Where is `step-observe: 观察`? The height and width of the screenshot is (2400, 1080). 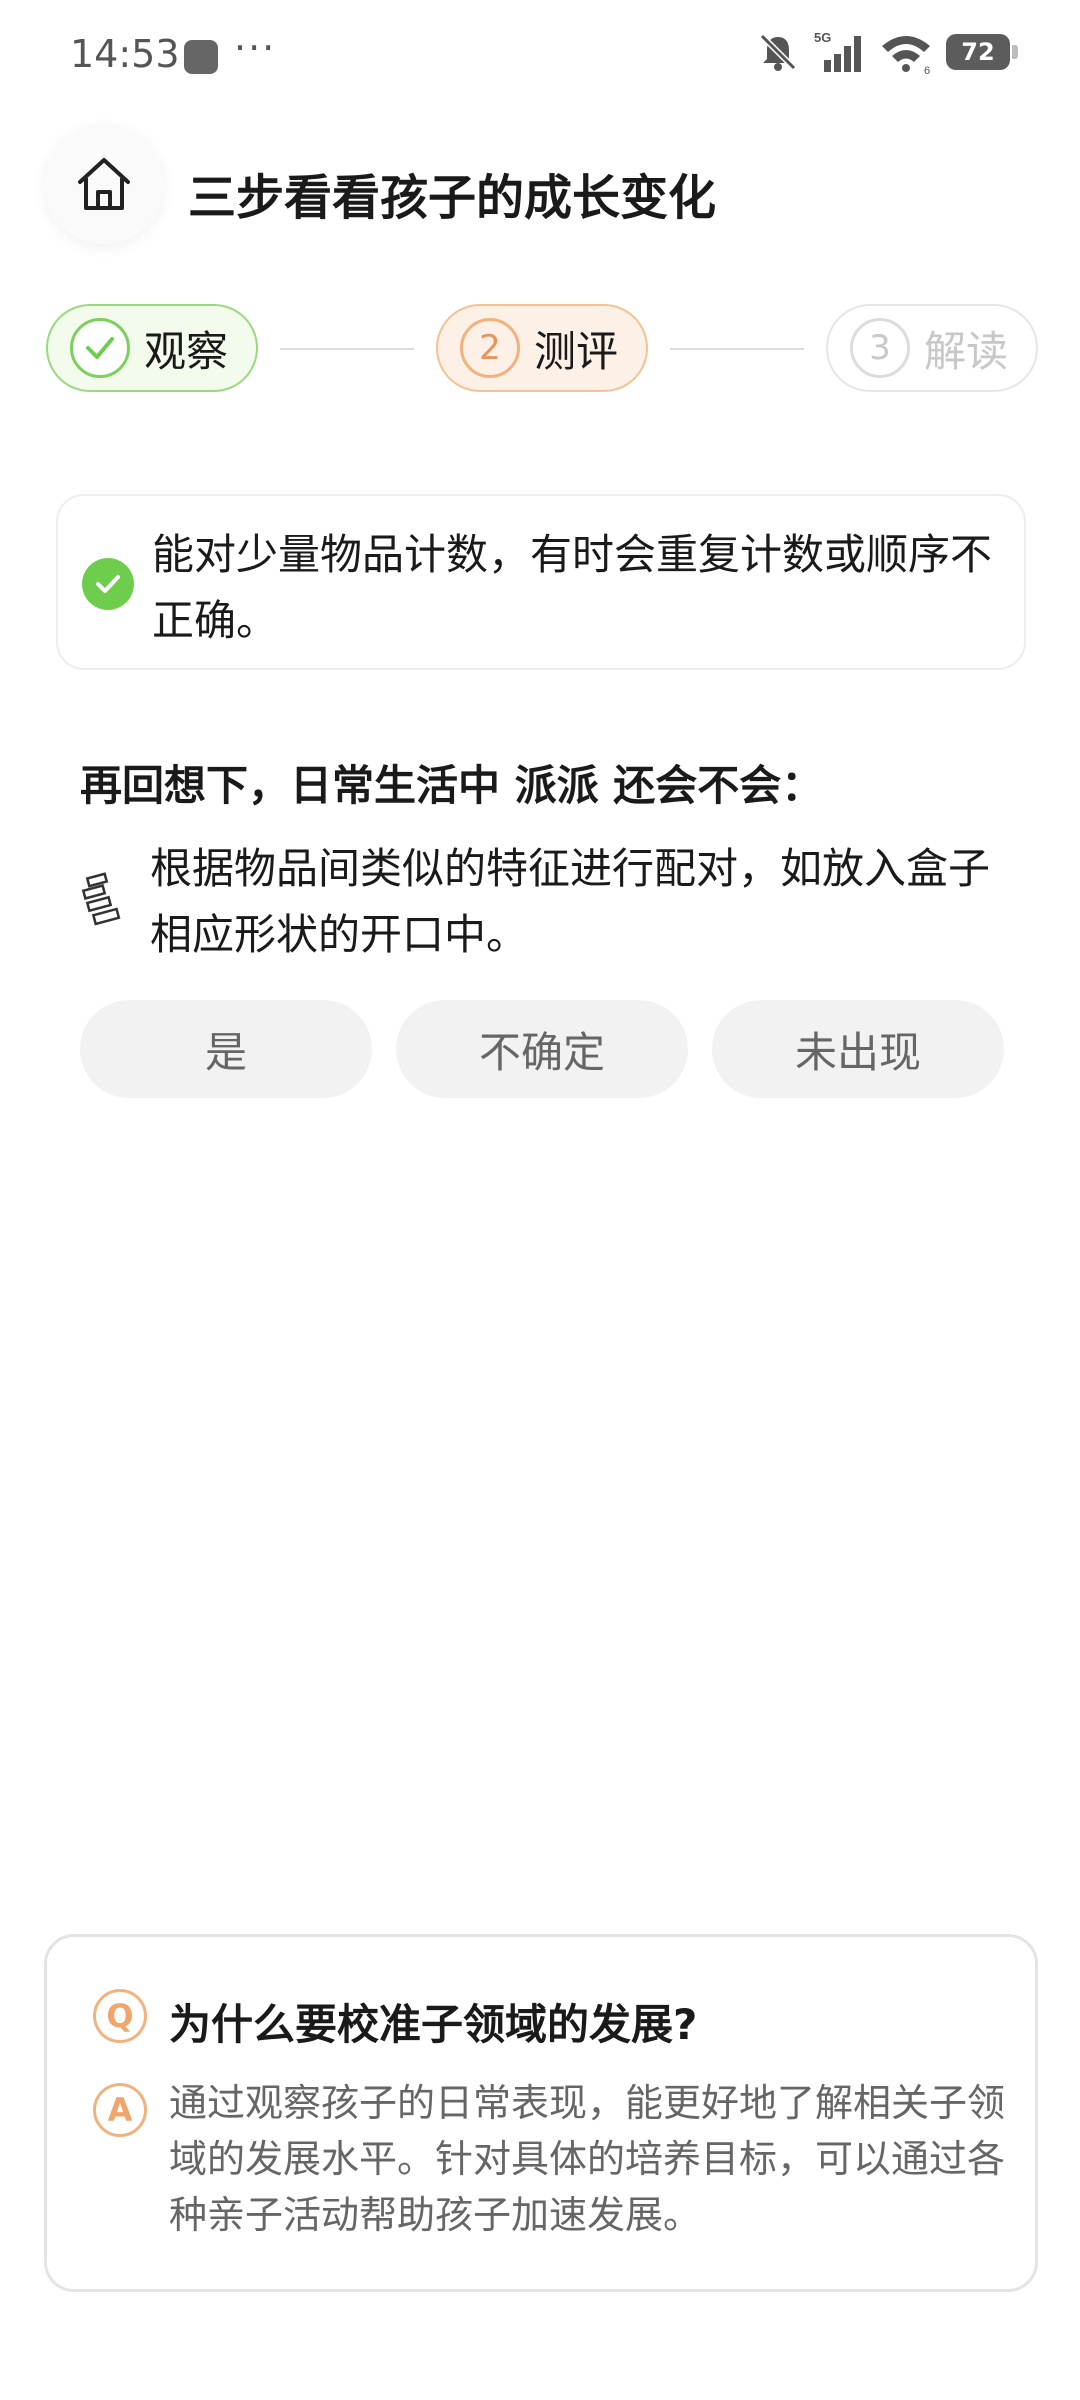 step-observe: 观察 is located at coordinates (152, 348).